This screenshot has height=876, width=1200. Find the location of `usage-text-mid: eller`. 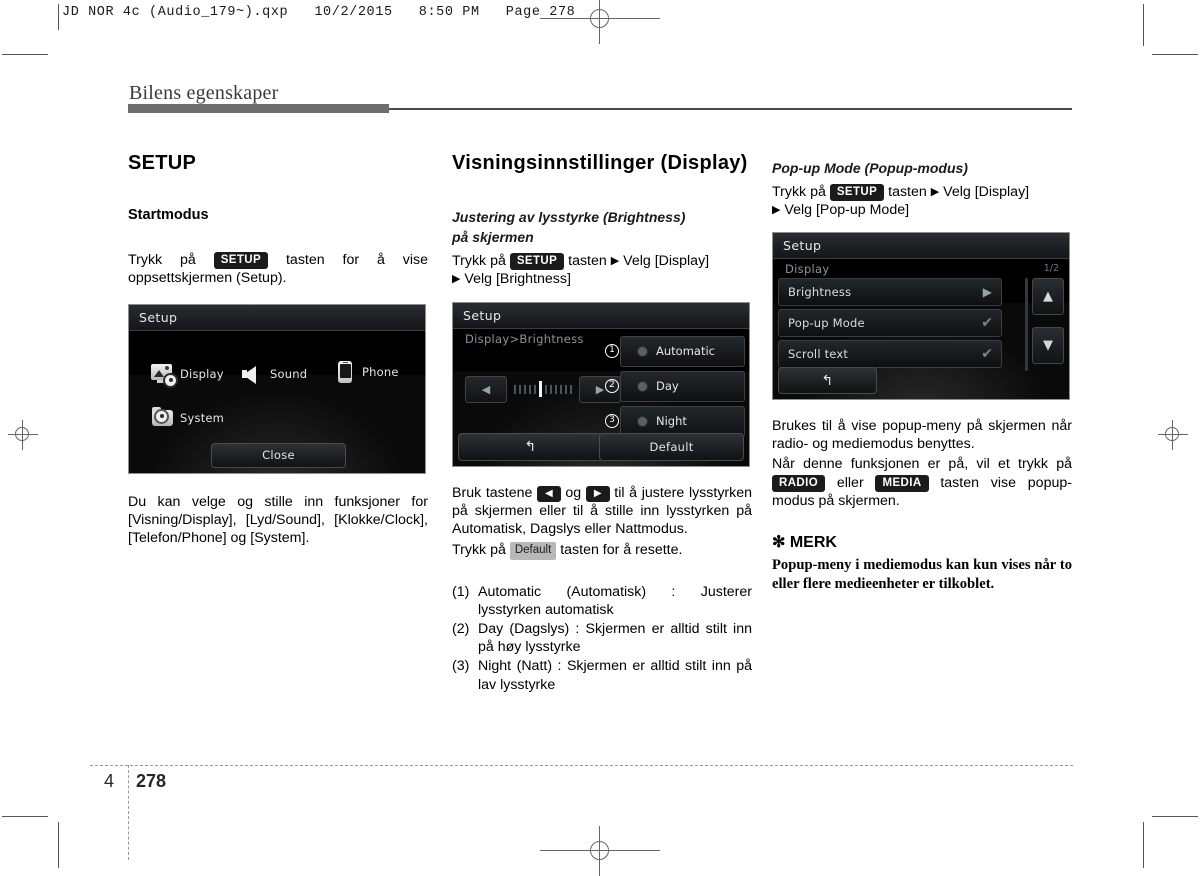

usage-text-mid: eller is located at coordinates (850, 482).